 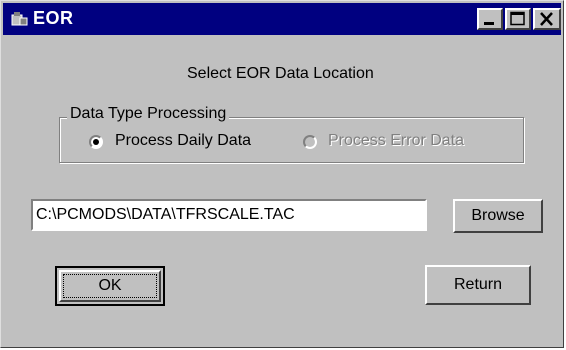 I want to click on return-button: Return, so click(x=478, y=285).